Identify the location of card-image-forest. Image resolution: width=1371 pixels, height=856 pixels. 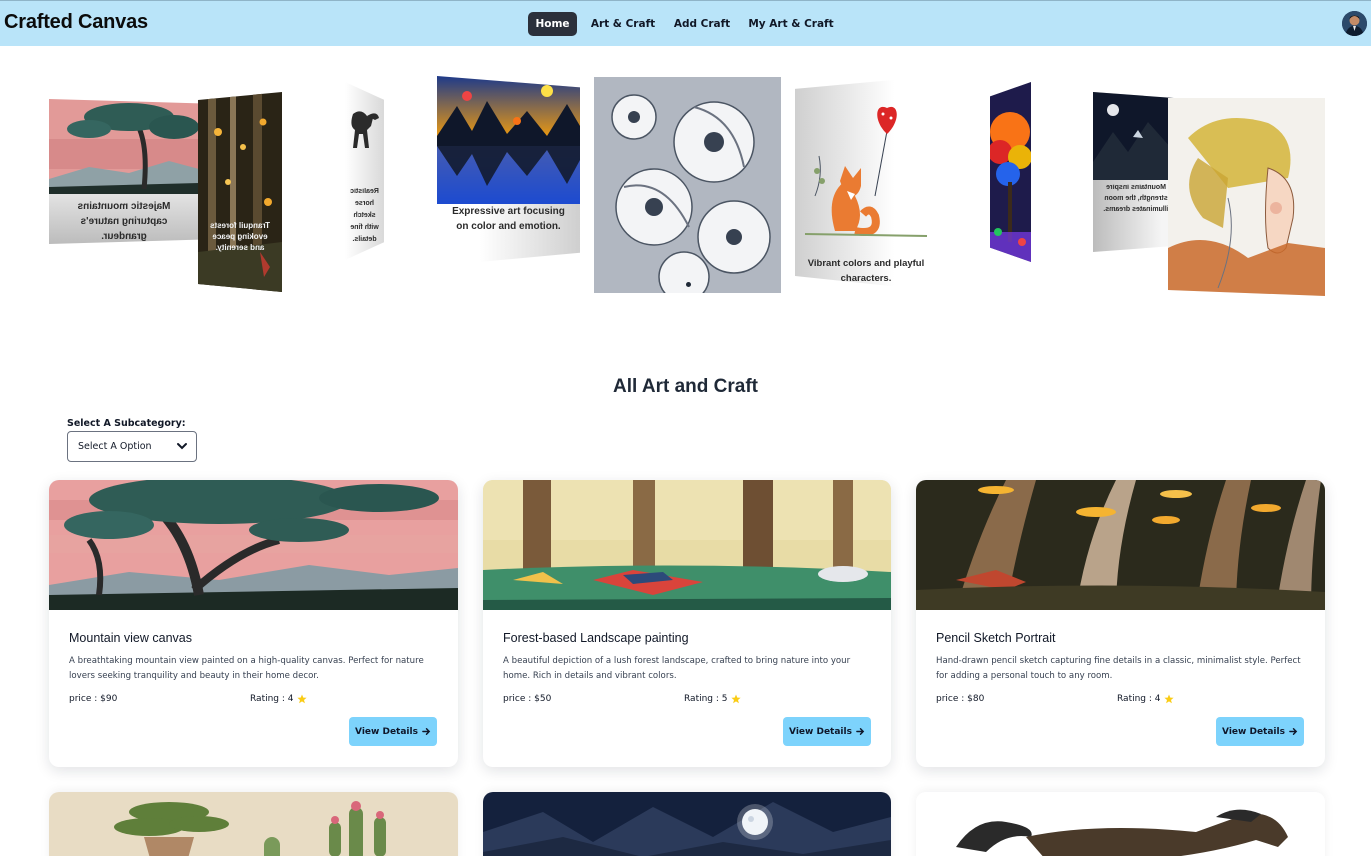
(687, 545).